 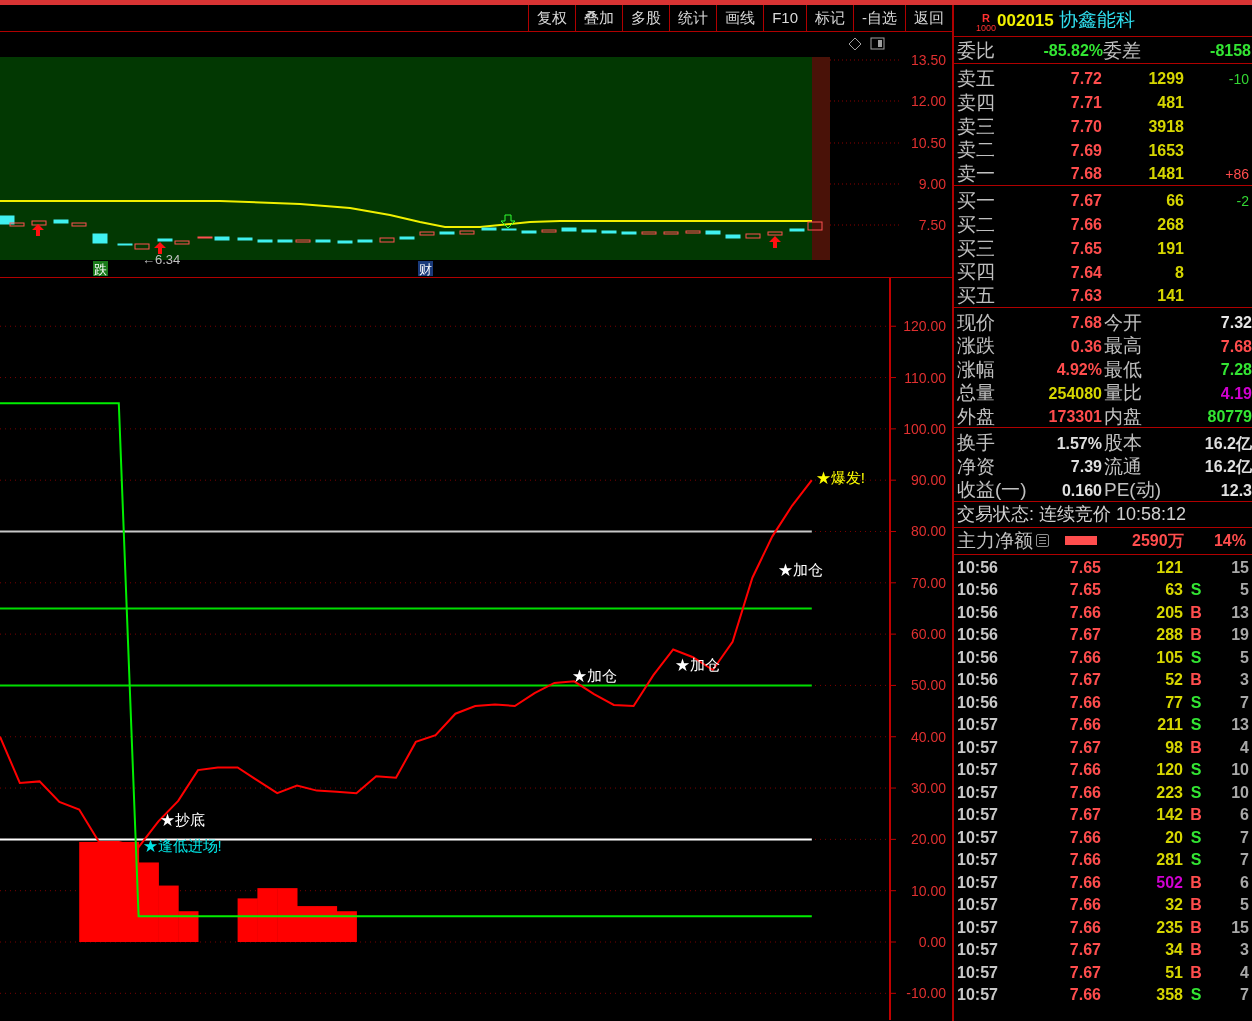 What do you see at coordinates (976, 393) in the screenshot?
I see `field-label: 总量` at bounding box center [976, 393].